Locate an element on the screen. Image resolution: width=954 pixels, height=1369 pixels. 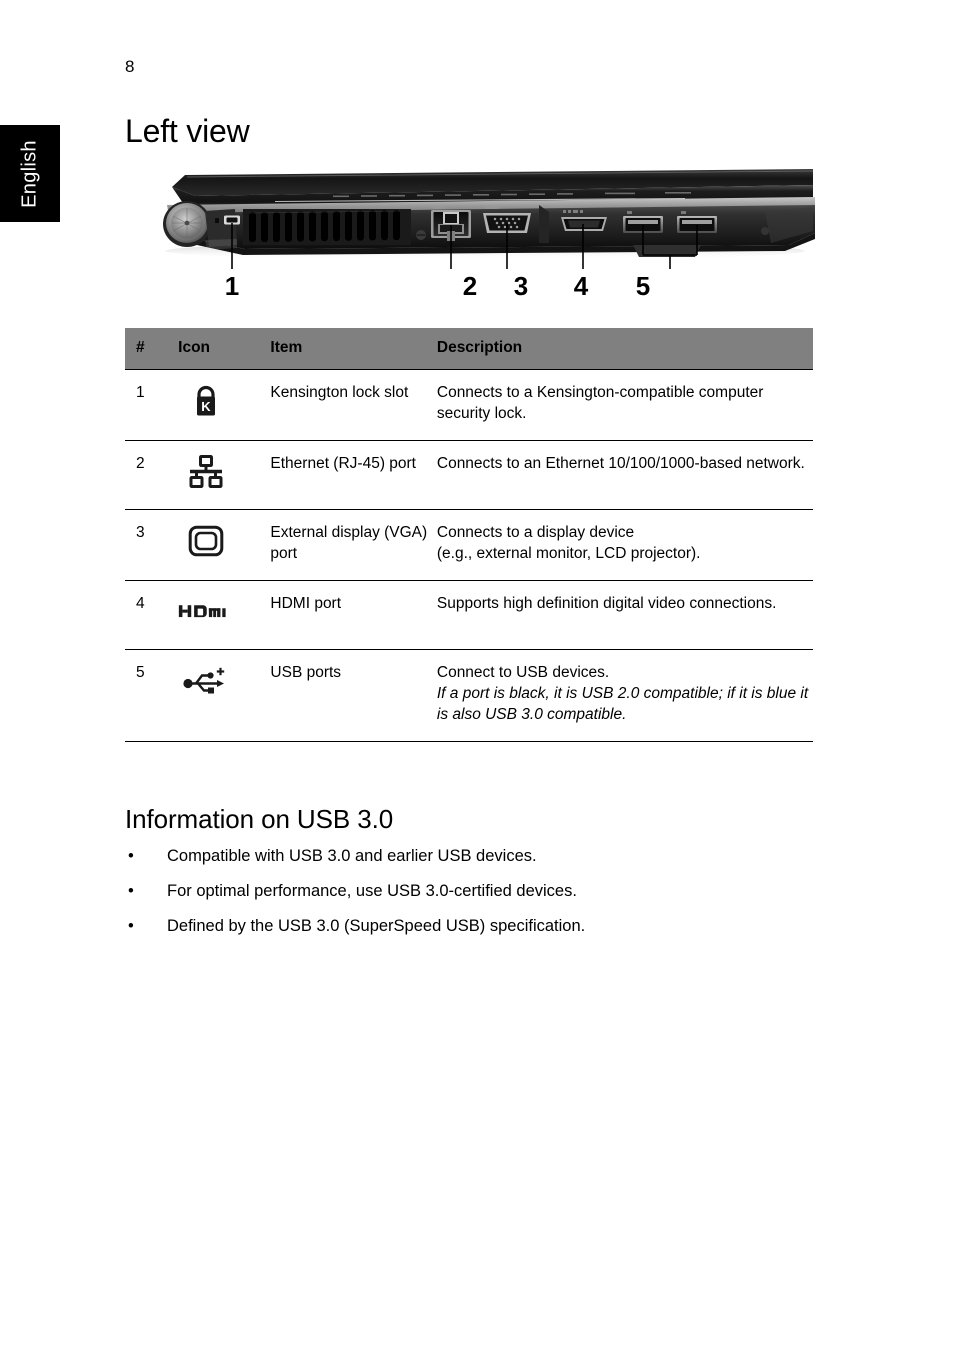
page-number: 8 is located at coordinates (130, 66).